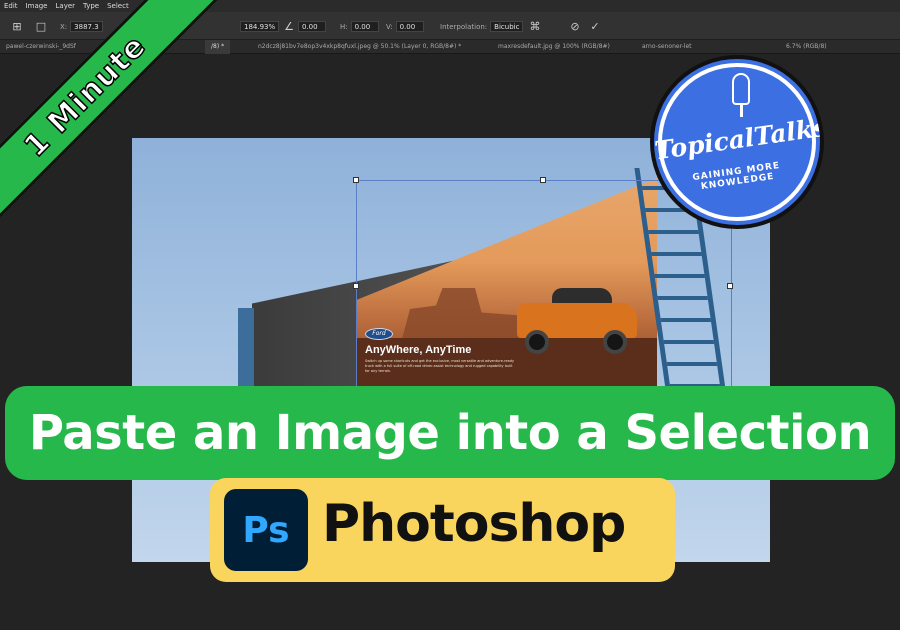  I want to click on app-banner: Ps Photoshop, so click(442, 530).